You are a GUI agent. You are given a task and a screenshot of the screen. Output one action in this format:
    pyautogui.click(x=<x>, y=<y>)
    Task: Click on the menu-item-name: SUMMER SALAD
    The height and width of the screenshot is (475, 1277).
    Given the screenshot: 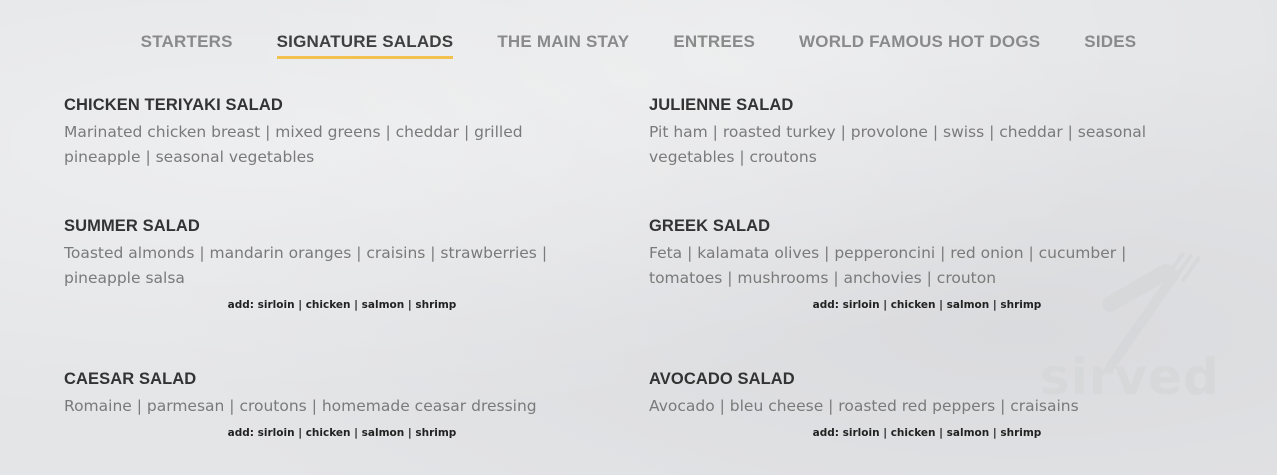 What is the action you would take?
    pyautogui.click(x=132, y=226)
    